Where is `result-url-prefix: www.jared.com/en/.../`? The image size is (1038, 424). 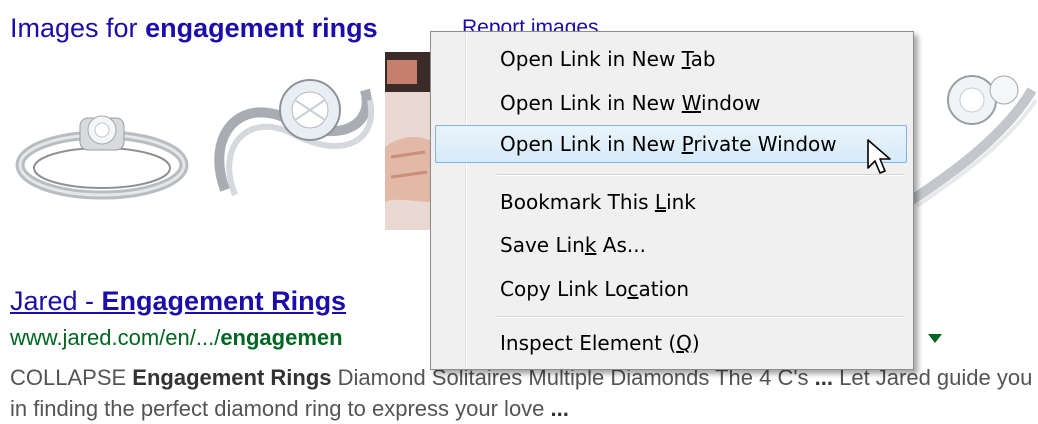 result-url-prefix: www.jared.com/en/.../ is located at coordinates (115, 337).